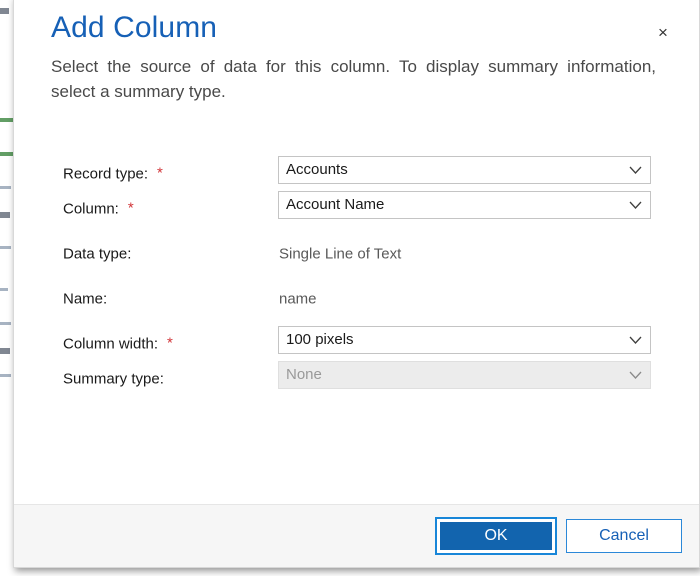  I want to click on record-type-select: Accounts, so click(464, 170).